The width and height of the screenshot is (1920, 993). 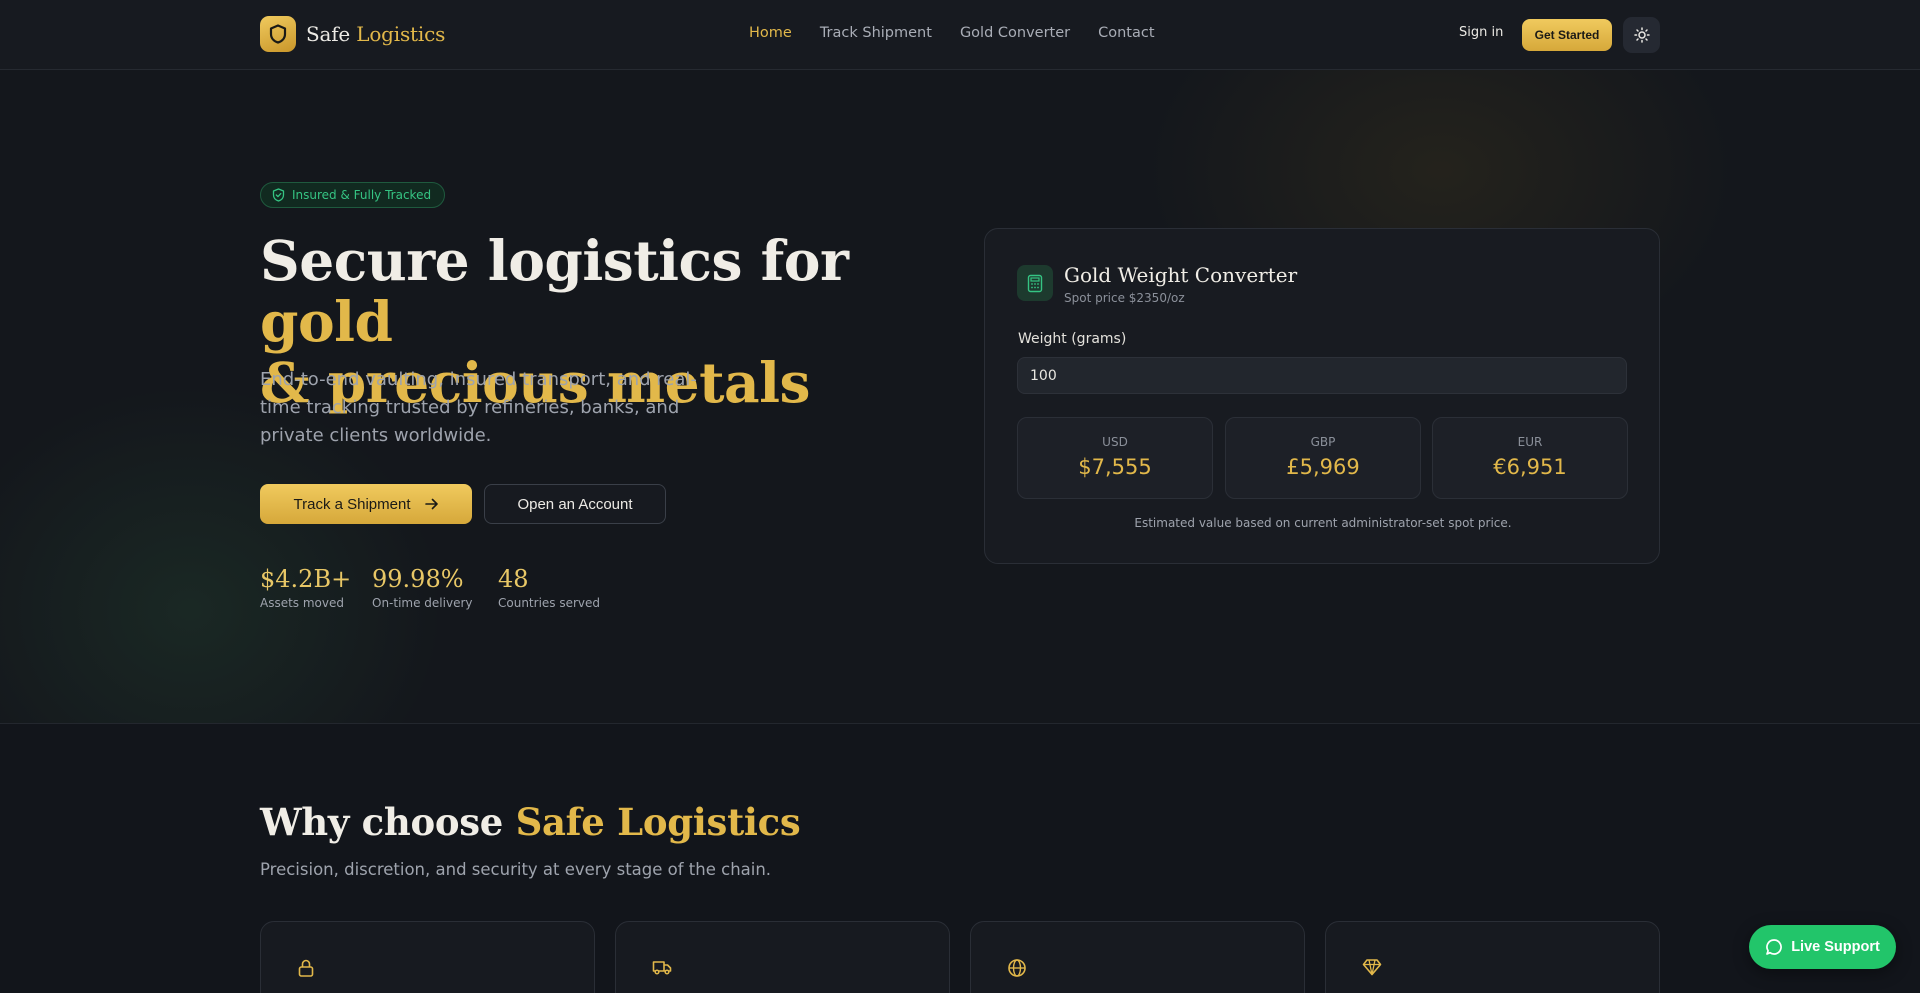 I want to click on sign-in-link: Sign in, so click(x=1481, y=32).